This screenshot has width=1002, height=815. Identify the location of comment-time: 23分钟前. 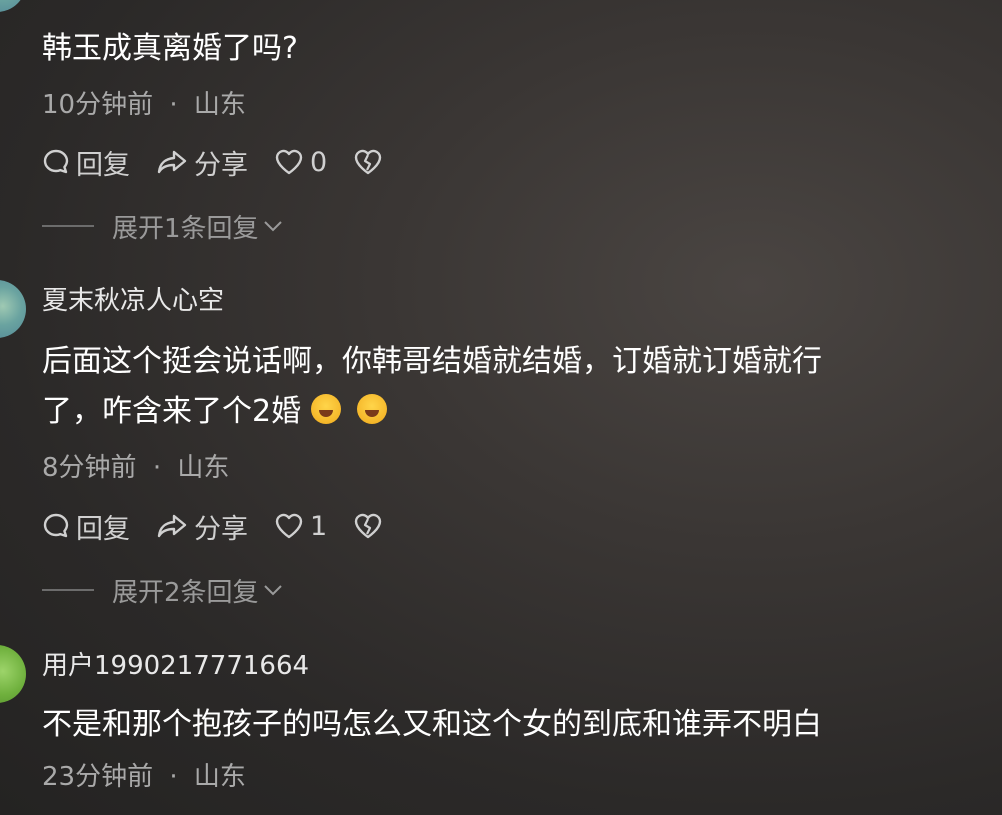
(98, 777).